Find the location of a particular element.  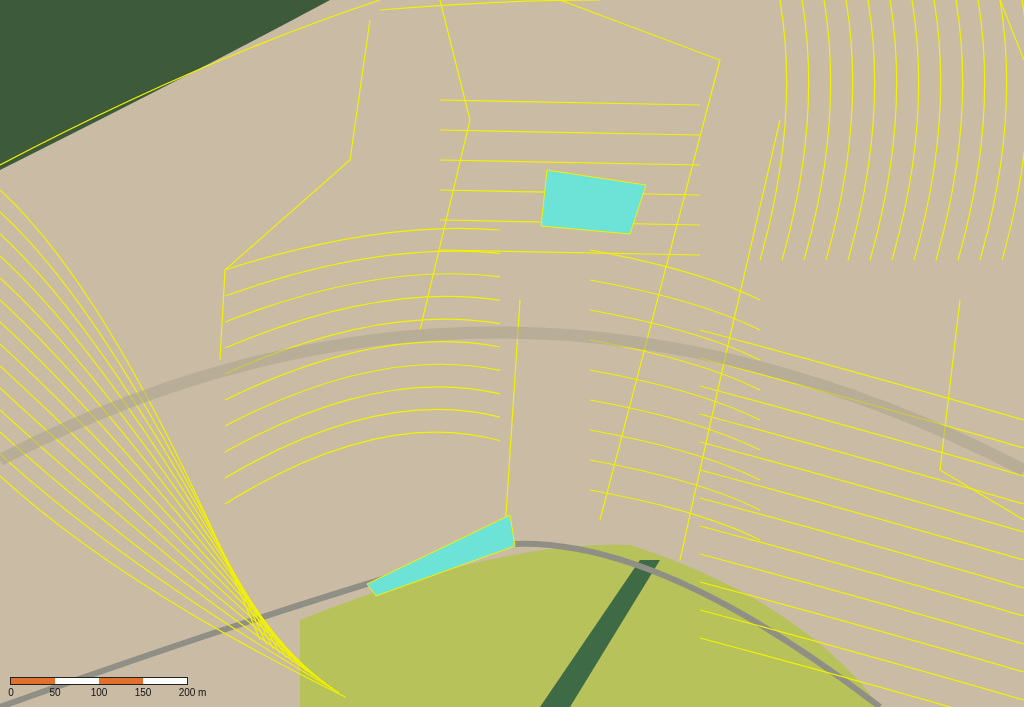

scale-label: 0 is located at coordinates (11, 692).